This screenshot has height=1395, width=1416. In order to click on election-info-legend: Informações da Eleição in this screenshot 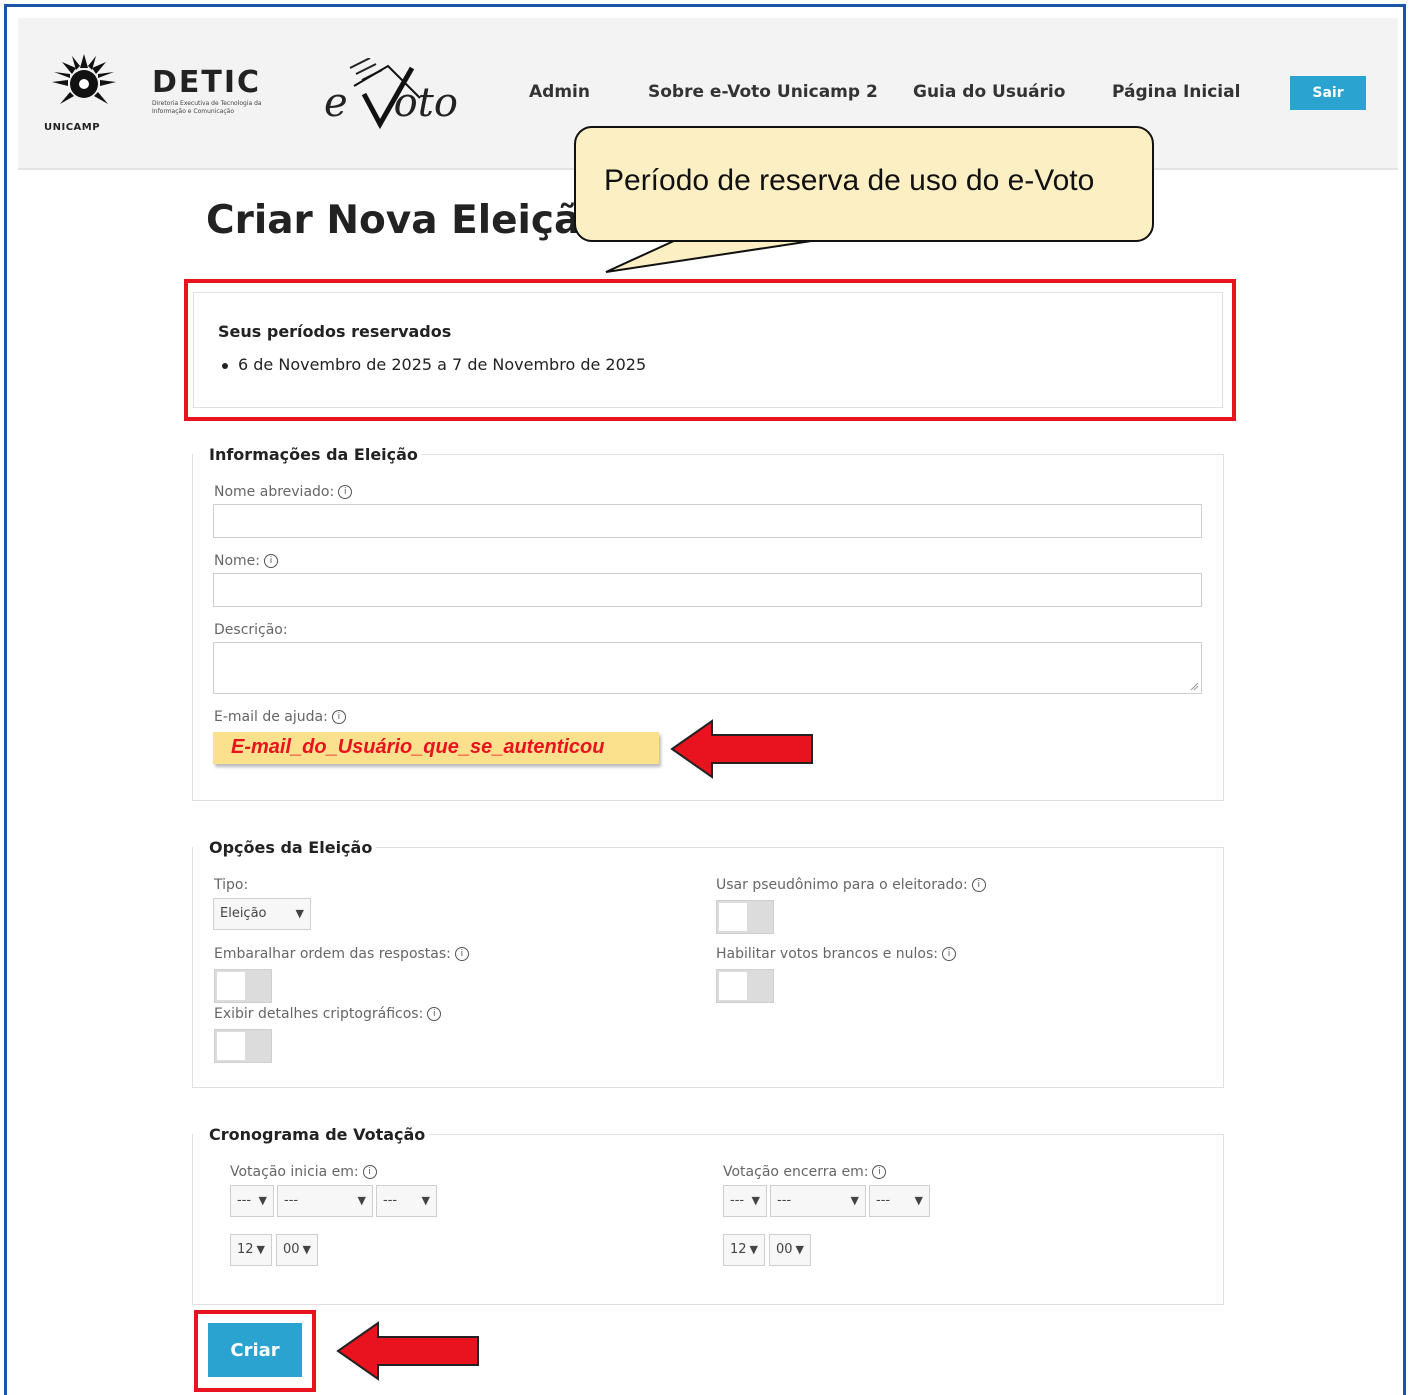, I will do `click(313, 454)`.